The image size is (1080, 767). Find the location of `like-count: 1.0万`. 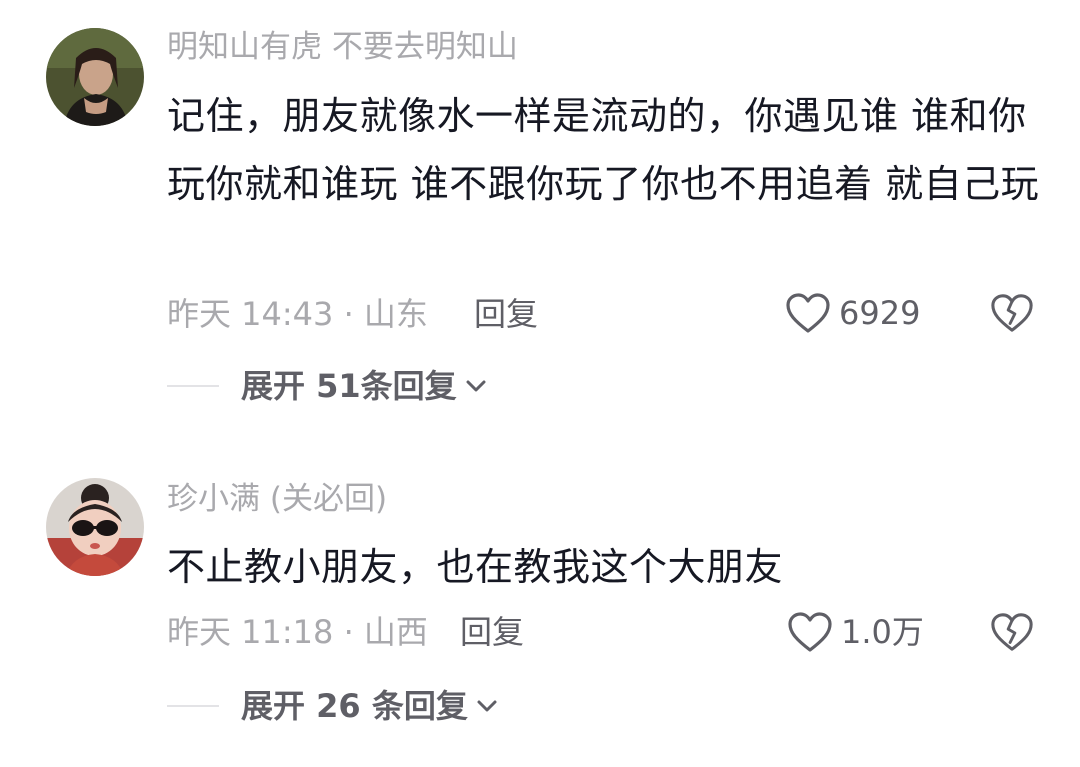

like-count: 1.0万 is located at coordinates (882, 632).